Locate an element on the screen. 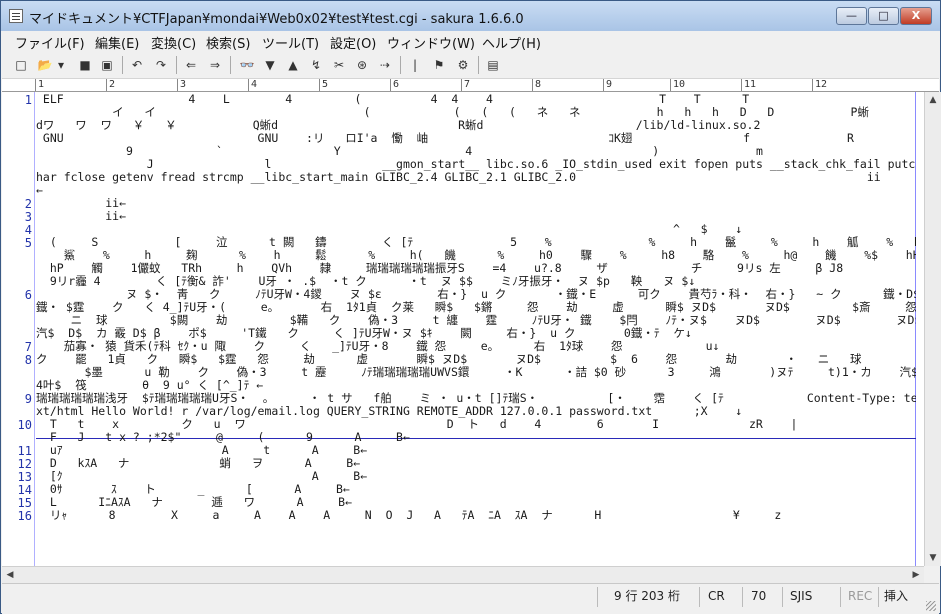 The image size is (941, 614). line-number: 7 is located at coordinates (28, 347).